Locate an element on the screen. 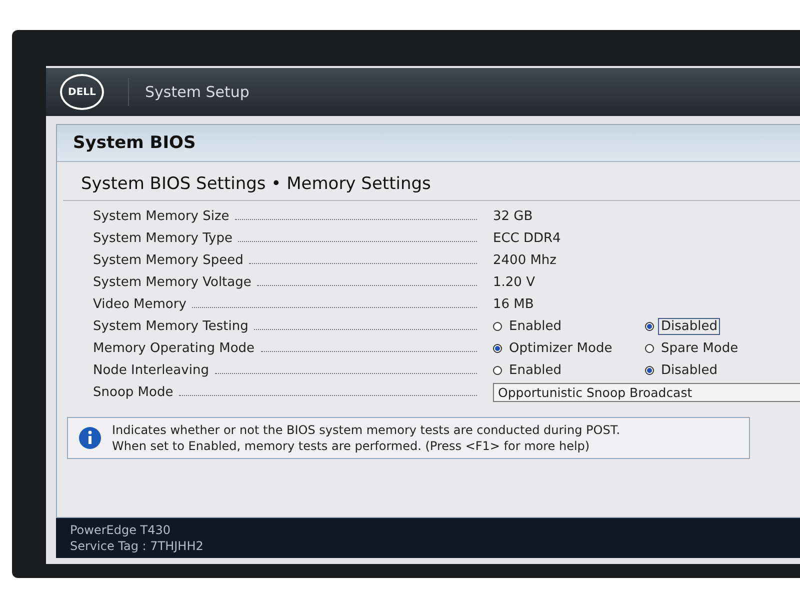  help-text: Indicates whether or not the BIOS system memory tests are conducted during POST. When set to Enabled, memory tests are performed. (Press <F1> for more help) is located at coordinates (366, 438).